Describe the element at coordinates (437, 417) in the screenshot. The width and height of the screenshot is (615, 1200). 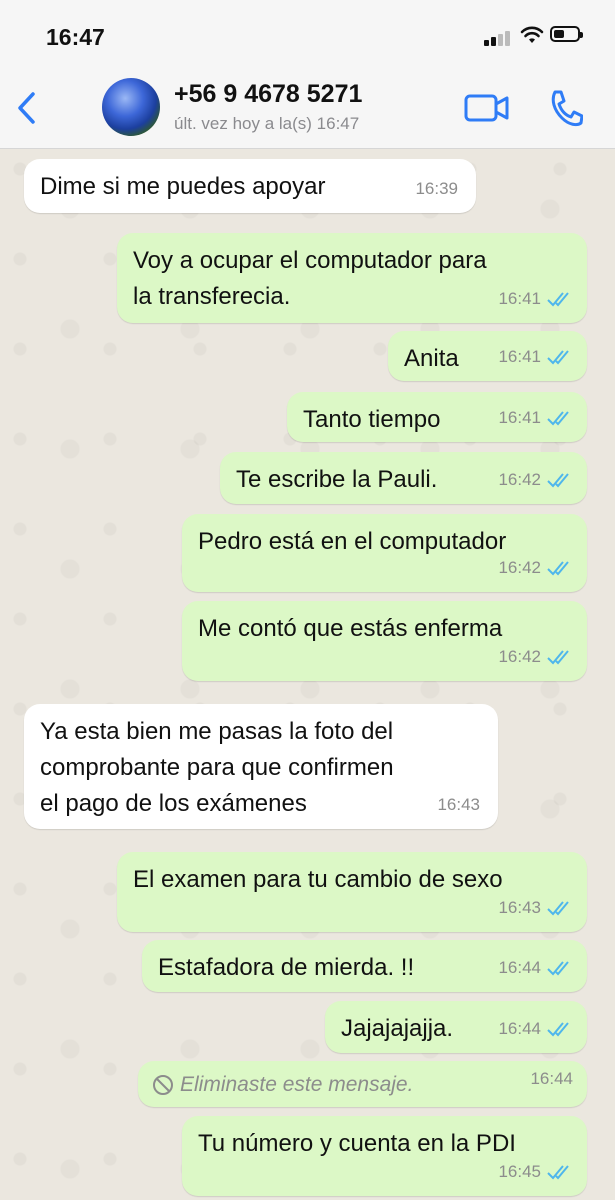
I see `message-bubble: Tanto tiempo 16:41` at that location.